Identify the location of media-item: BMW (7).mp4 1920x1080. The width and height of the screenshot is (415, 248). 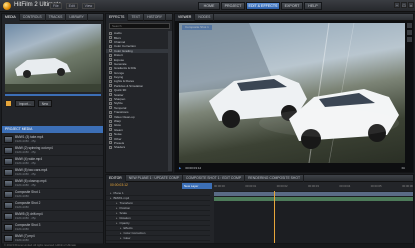
(52, 238).